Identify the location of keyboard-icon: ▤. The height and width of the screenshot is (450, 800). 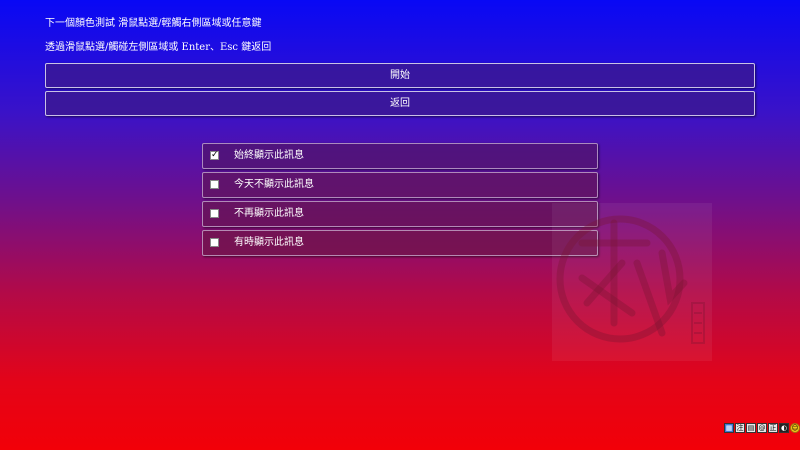
(751, 428).